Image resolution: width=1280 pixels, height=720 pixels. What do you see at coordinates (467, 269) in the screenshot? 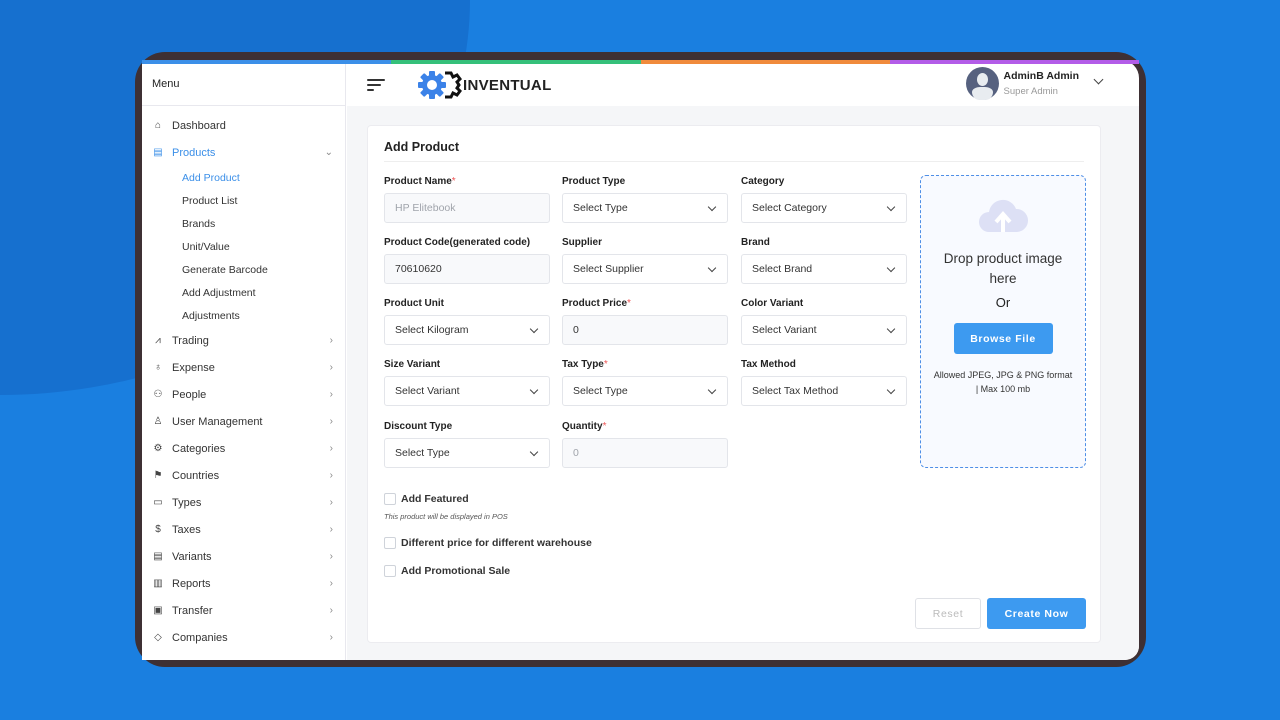
I see `text-input: 70610620` at bounding box center [467, 269].